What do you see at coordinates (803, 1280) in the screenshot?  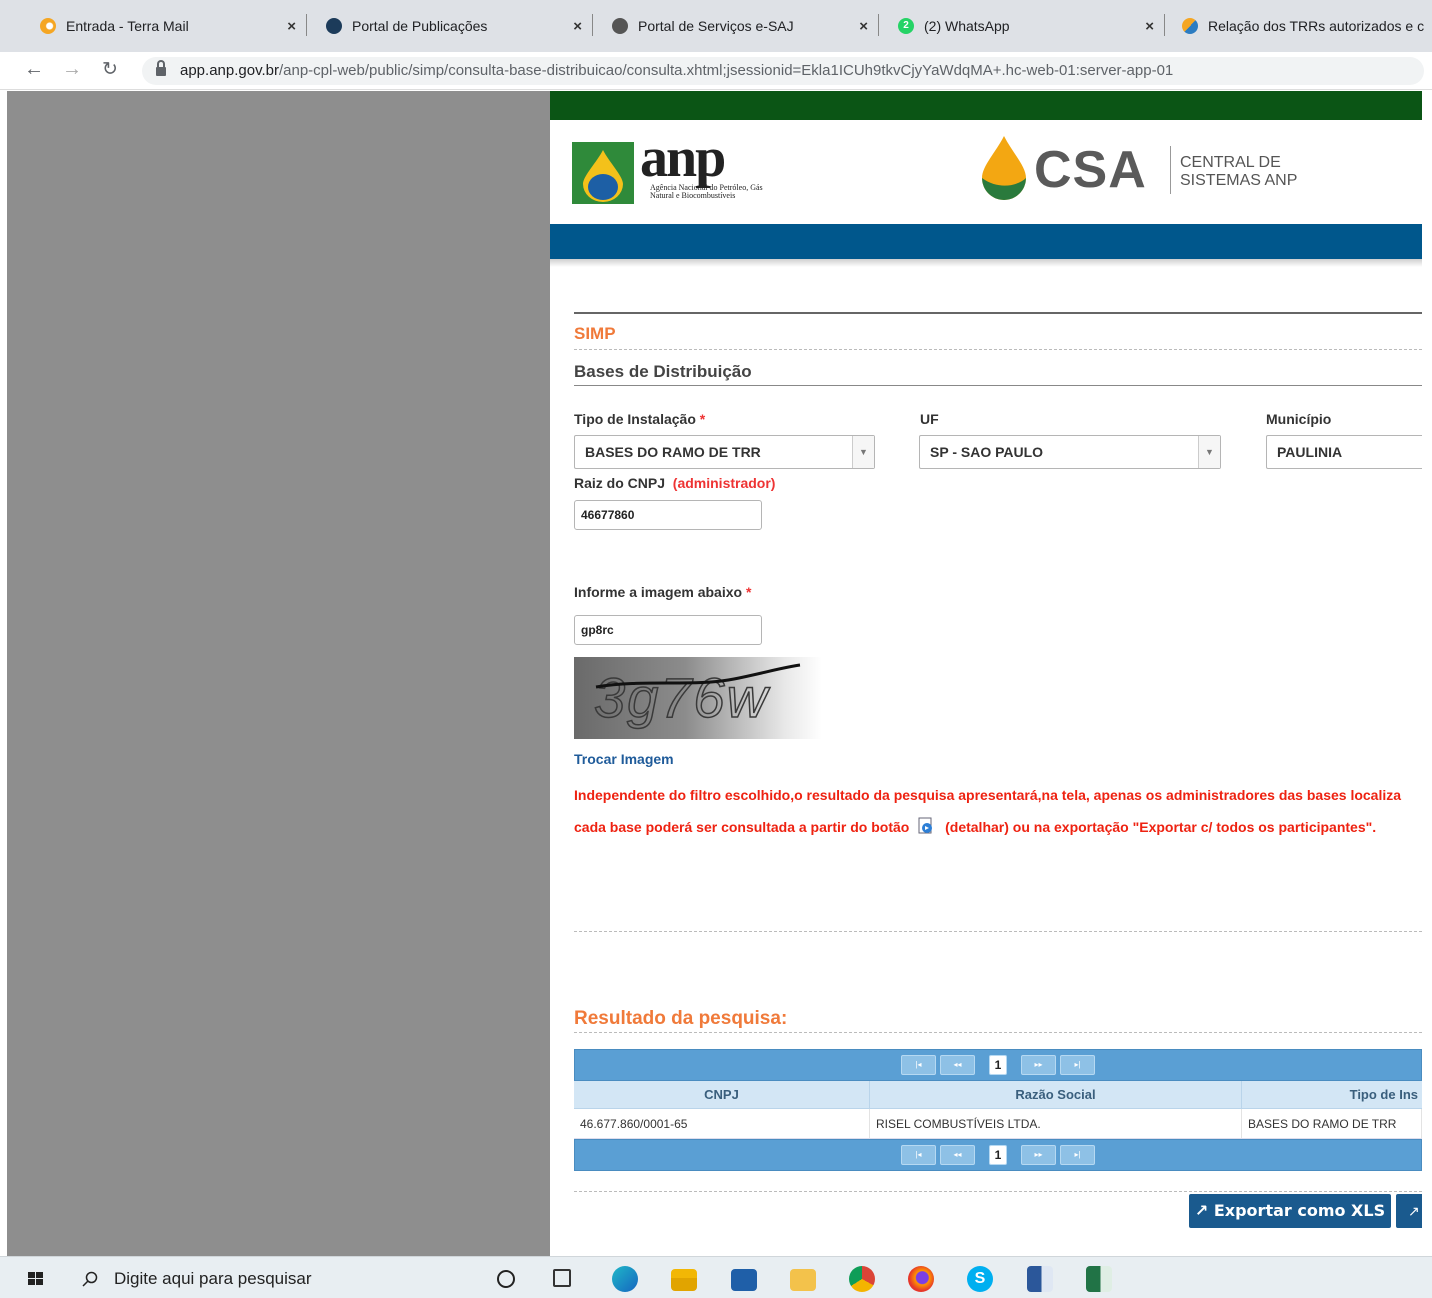 I see `photos-icon` at bounding box center [803, 1280].